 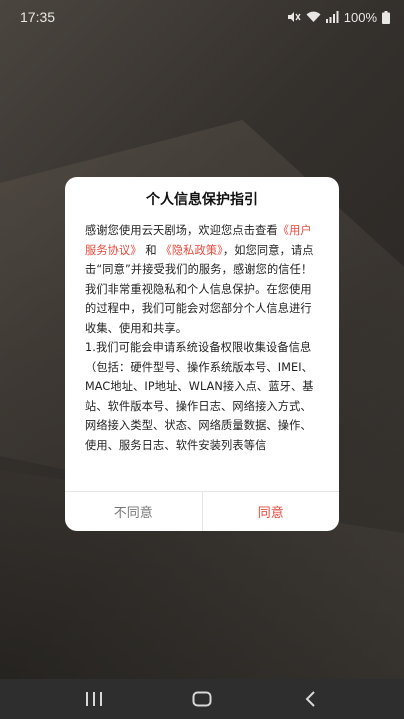 I want to click on status-icons: 100%, so click(x=338, y=17).